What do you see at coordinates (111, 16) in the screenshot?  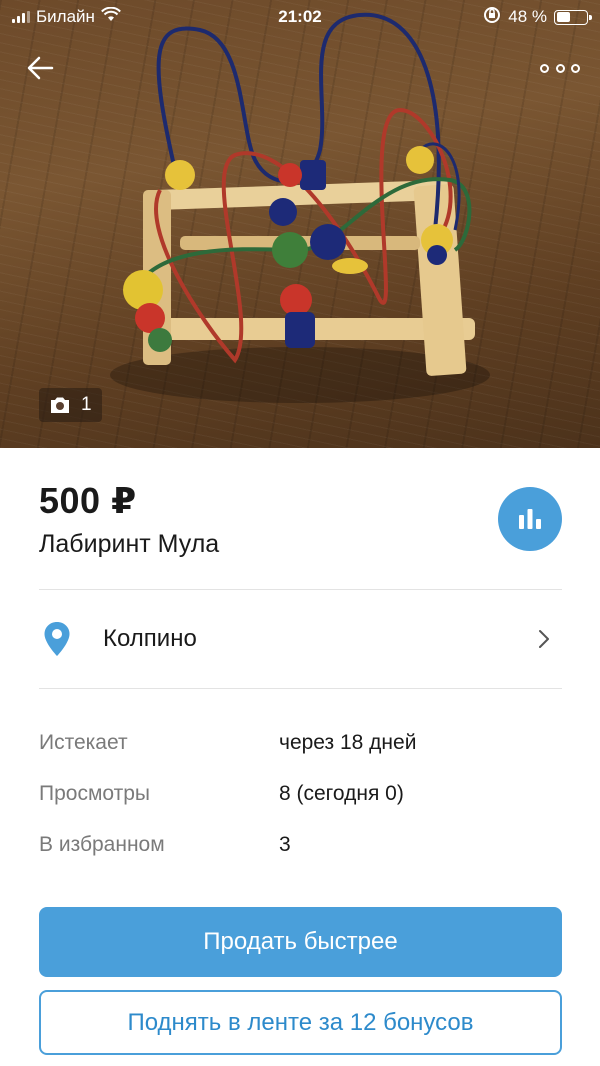 I see `wifi-icon` at bounding box center [111, 16].